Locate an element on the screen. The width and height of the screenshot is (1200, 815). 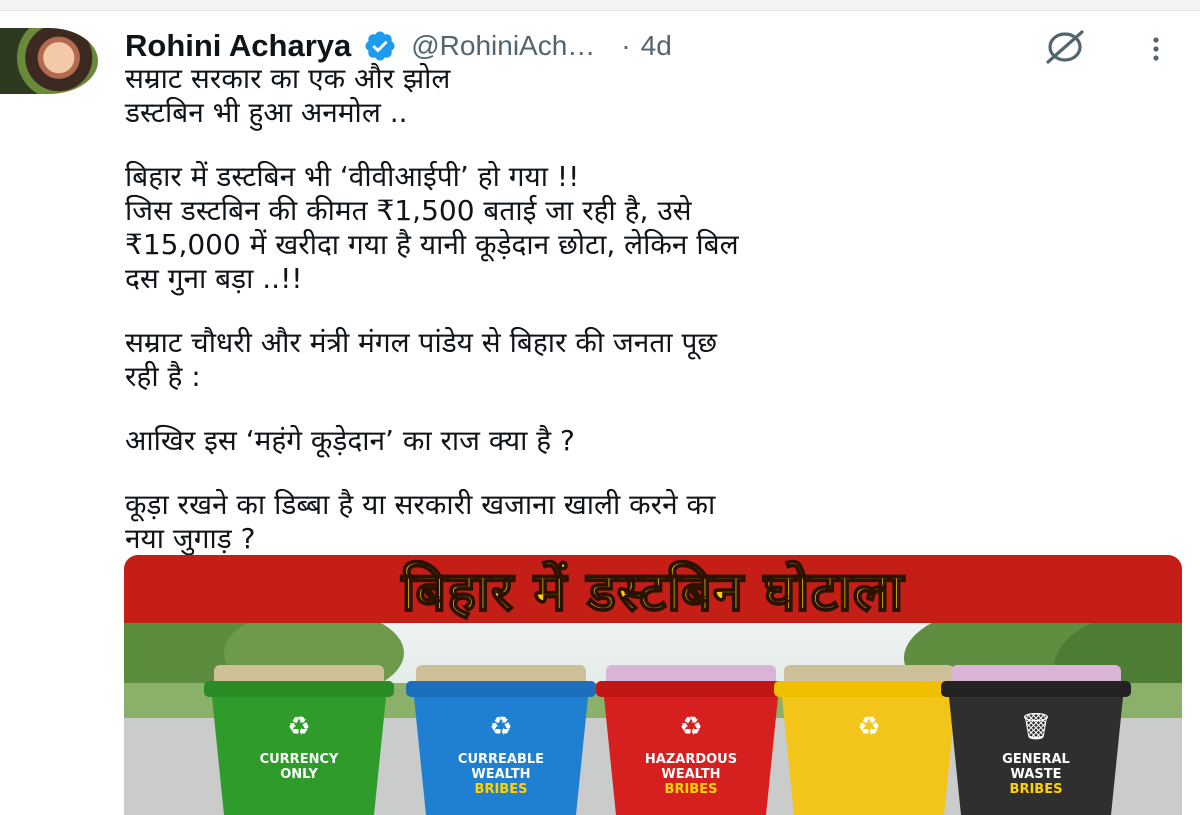
bin-label: WASTE is located at coordinates (1036, 774).